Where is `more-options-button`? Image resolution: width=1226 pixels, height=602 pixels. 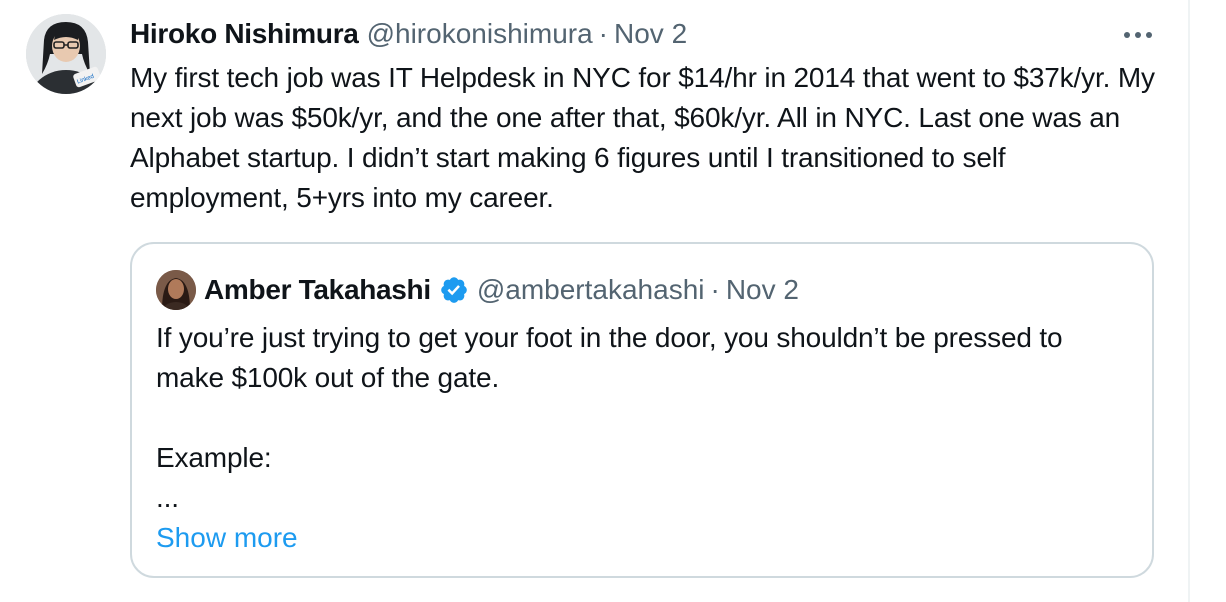
more-options-button is located at coordinates (1138, 35).